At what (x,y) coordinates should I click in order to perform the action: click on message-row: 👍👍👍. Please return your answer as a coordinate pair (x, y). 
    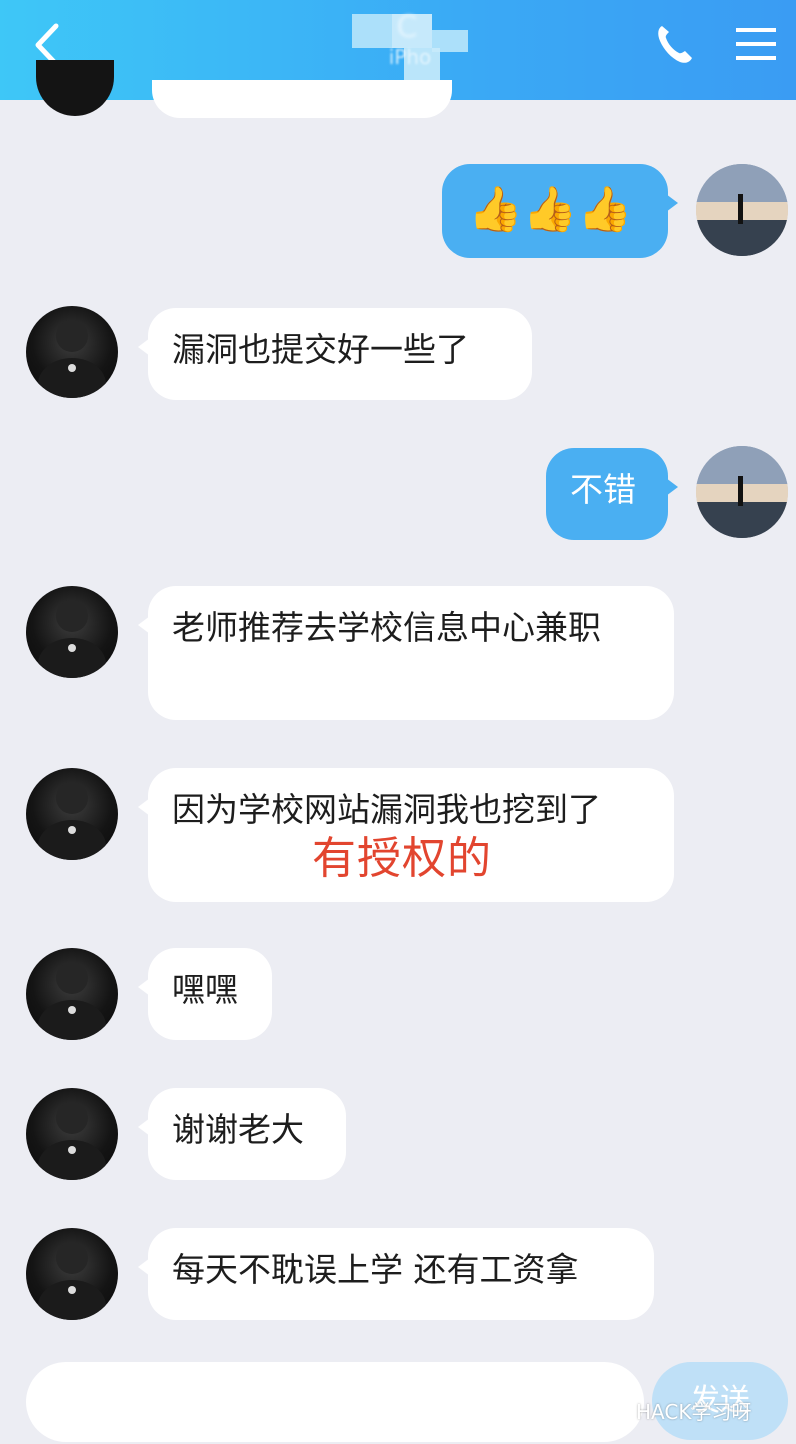
    Looking at the image, I should click on (398, 212).